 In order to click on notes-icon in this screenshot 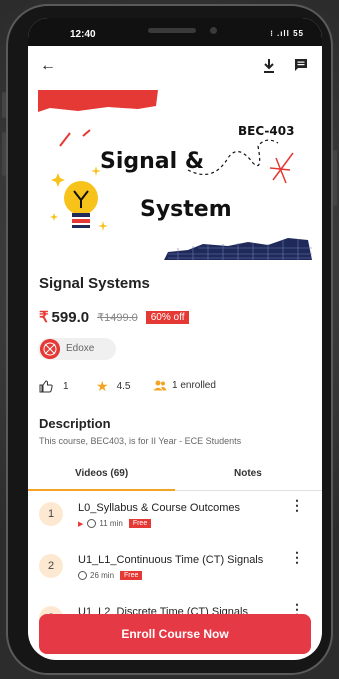, I will do `click(301, 65)`.